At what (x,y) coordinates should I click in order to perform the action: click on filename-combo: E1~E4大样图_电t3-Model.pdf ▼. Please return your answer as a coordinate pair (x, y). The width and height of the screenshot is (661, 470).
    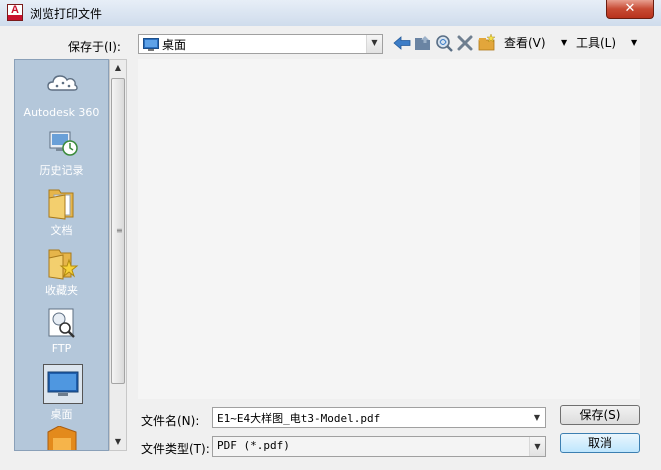
    Looking at the image, I should click on (379, 417).